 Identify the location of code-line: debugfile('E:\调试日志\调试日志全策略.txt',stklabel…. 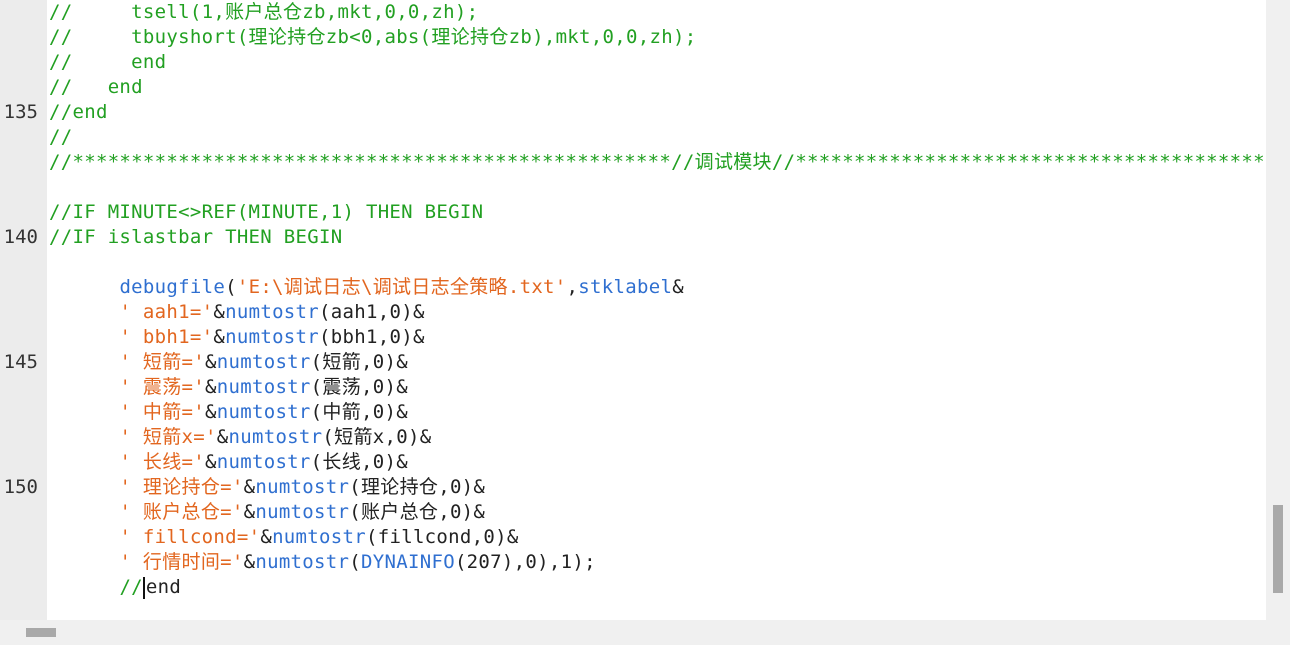
(366, 274).